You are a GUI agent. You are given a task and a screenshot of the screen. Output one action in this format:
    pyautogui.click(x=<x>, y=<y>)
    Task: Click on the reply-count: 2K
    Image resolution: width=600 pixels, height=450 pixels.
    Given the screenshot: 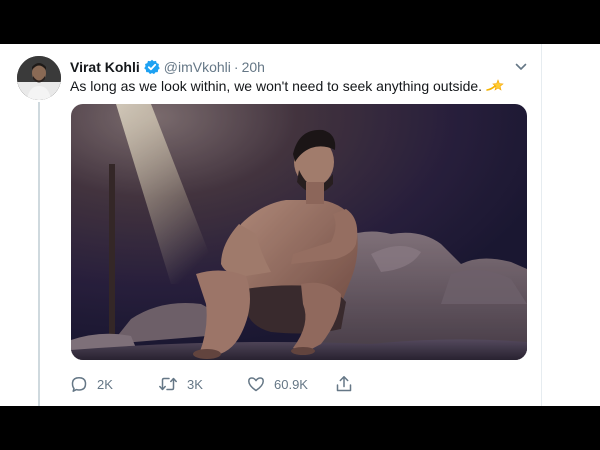 What is the action you would take?
    pyautogui.click(x=105, y=384)
    